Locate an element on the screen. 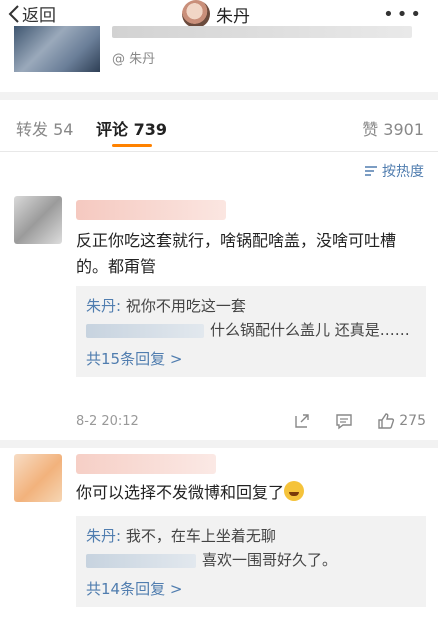 The width and height of the screenshot is (438, 621). reply-line: 喜欢一围哥好久了。 is located at coordinates (251, 560).